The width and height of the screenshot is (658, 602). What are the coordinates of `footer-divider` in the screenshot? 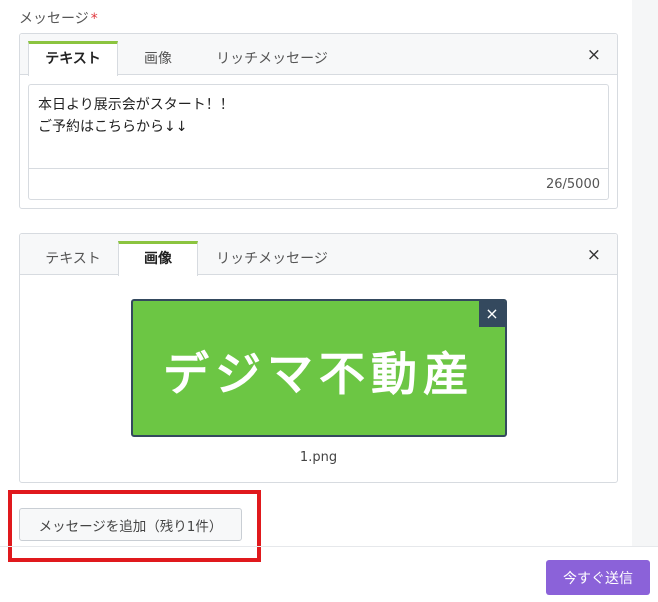 It's located at (329, 546).